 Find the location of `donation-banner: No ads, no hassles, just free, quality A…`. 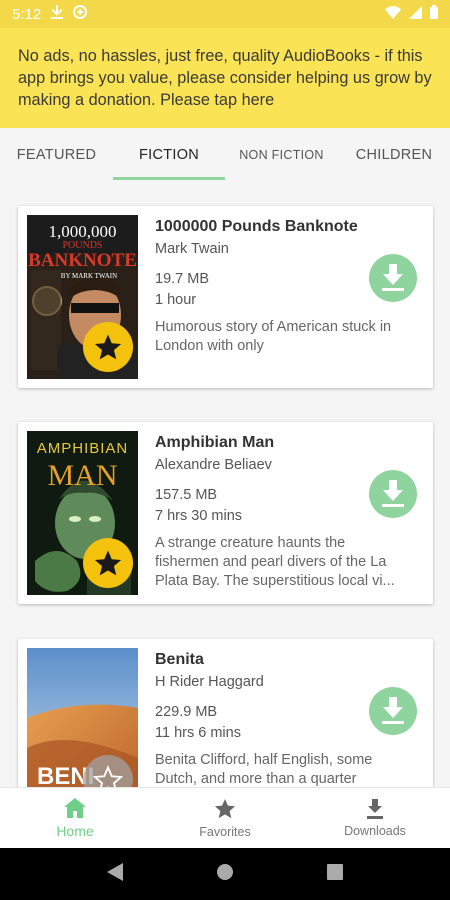

donation-banner: No ads, no hassles, just free, quality A… is located at coordinates (225, 78).